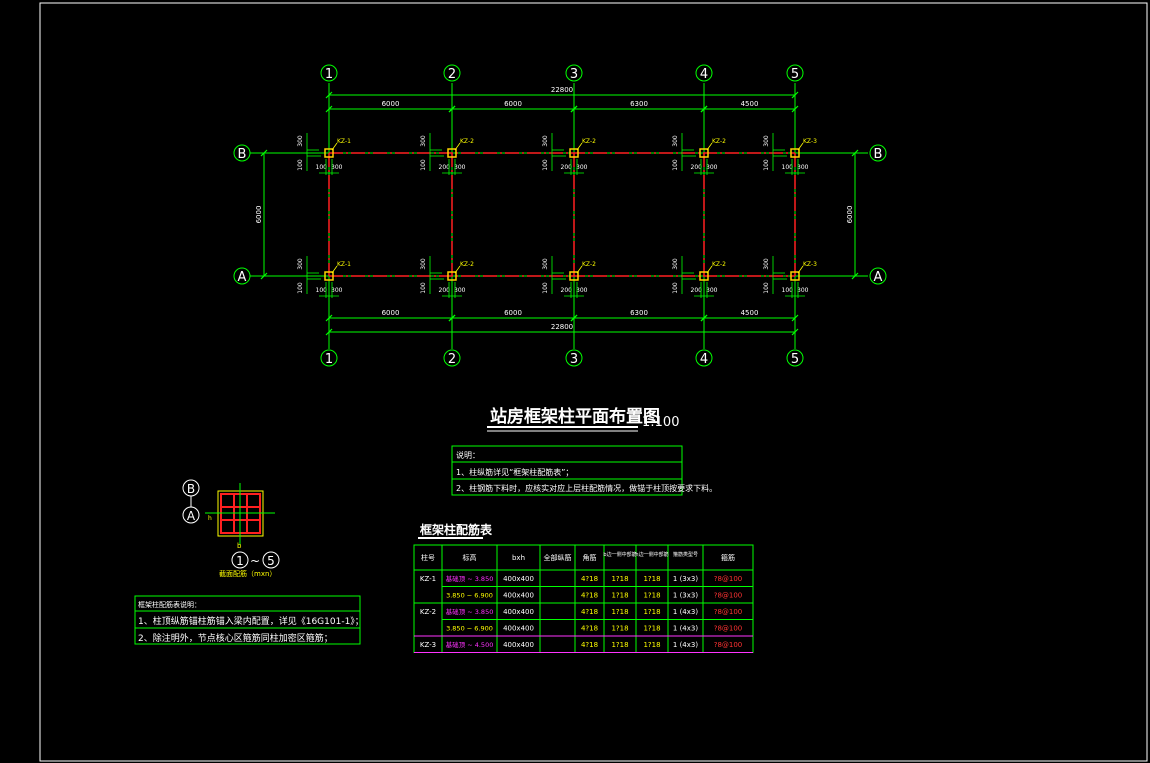 The width and height of the screenshot is (1150, 763). What do you see at coordinates (300, 165) in the screenshot?
I see `column-B-1-off-bot: 100` at bounding box center [300, 165].